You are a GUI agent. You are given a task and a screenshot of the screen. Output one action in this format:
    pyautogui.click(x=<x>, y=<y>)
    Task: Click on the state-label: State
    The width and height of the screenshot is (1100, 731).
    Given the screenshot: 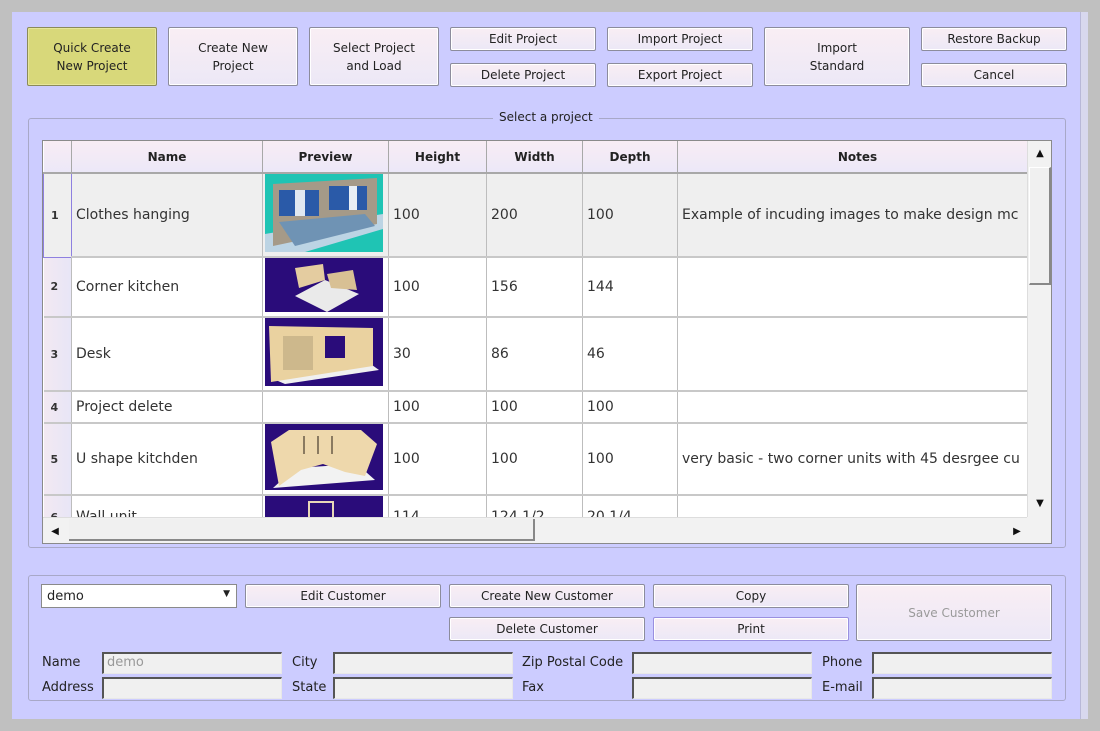 What is the action you would take?
    pyautogui.click(x=309, y=687)
    